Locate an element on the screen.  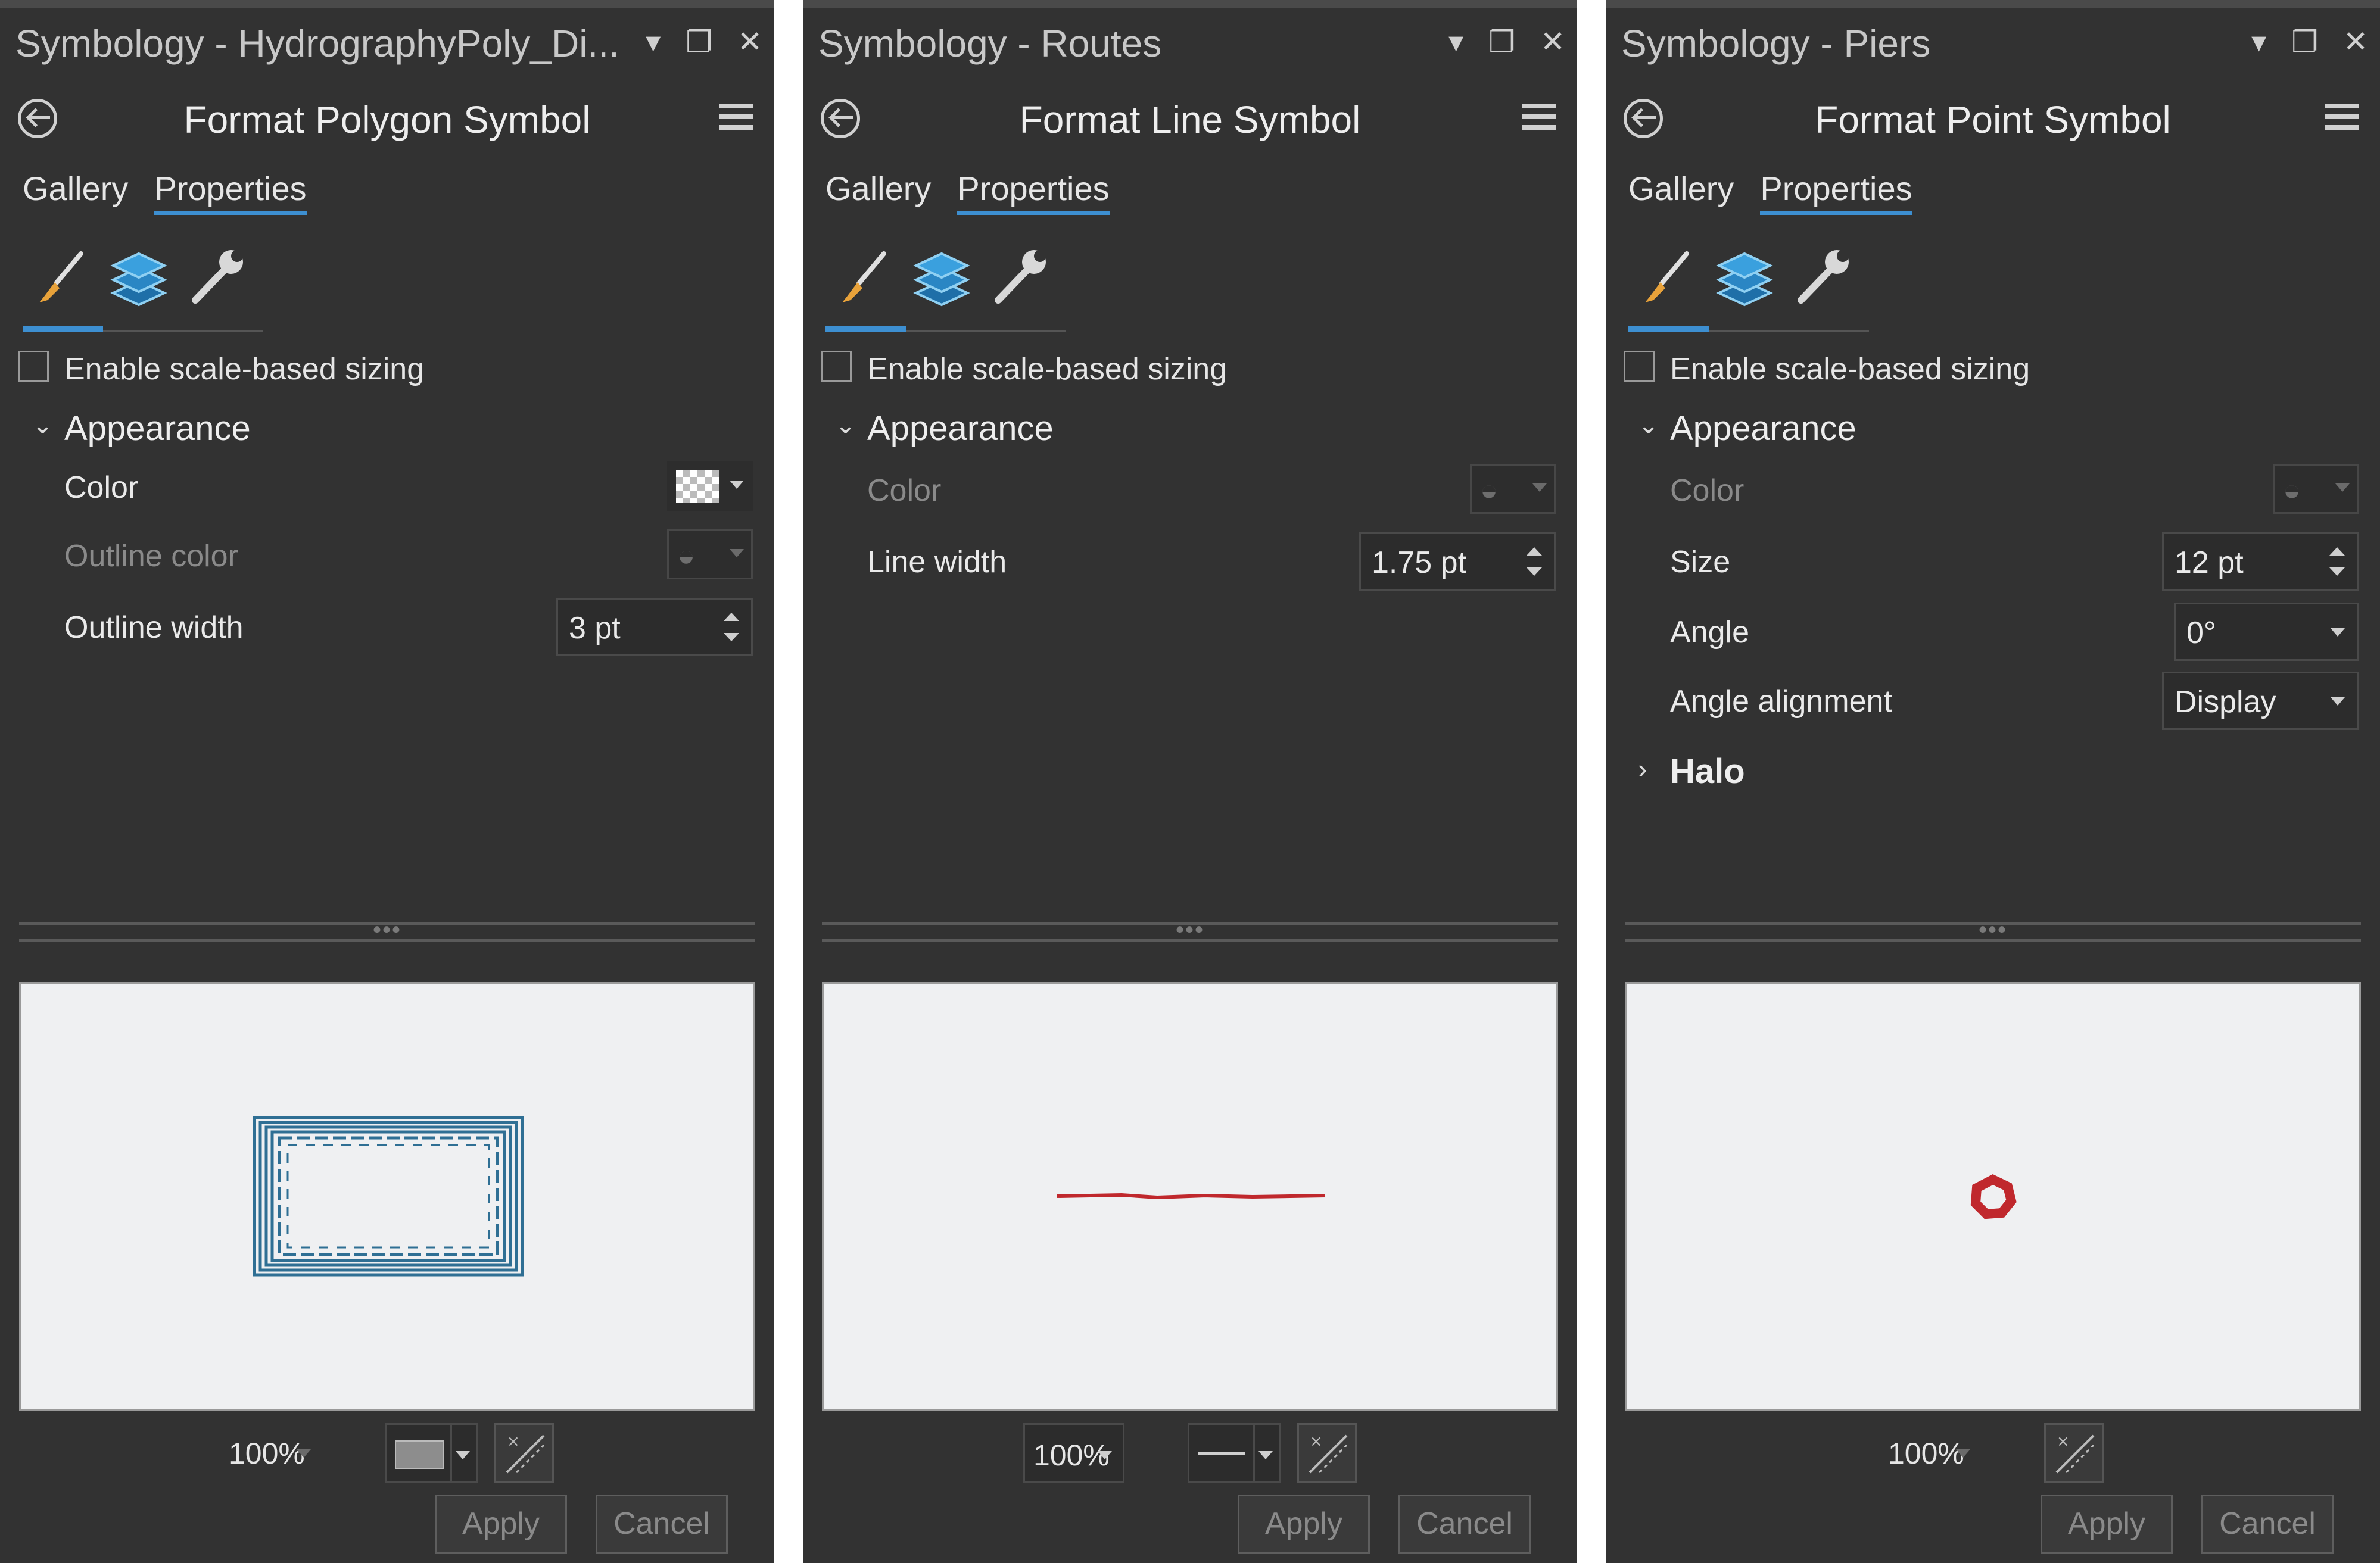
outline-width-value: 3 pt is located at coordinates (595, 628).